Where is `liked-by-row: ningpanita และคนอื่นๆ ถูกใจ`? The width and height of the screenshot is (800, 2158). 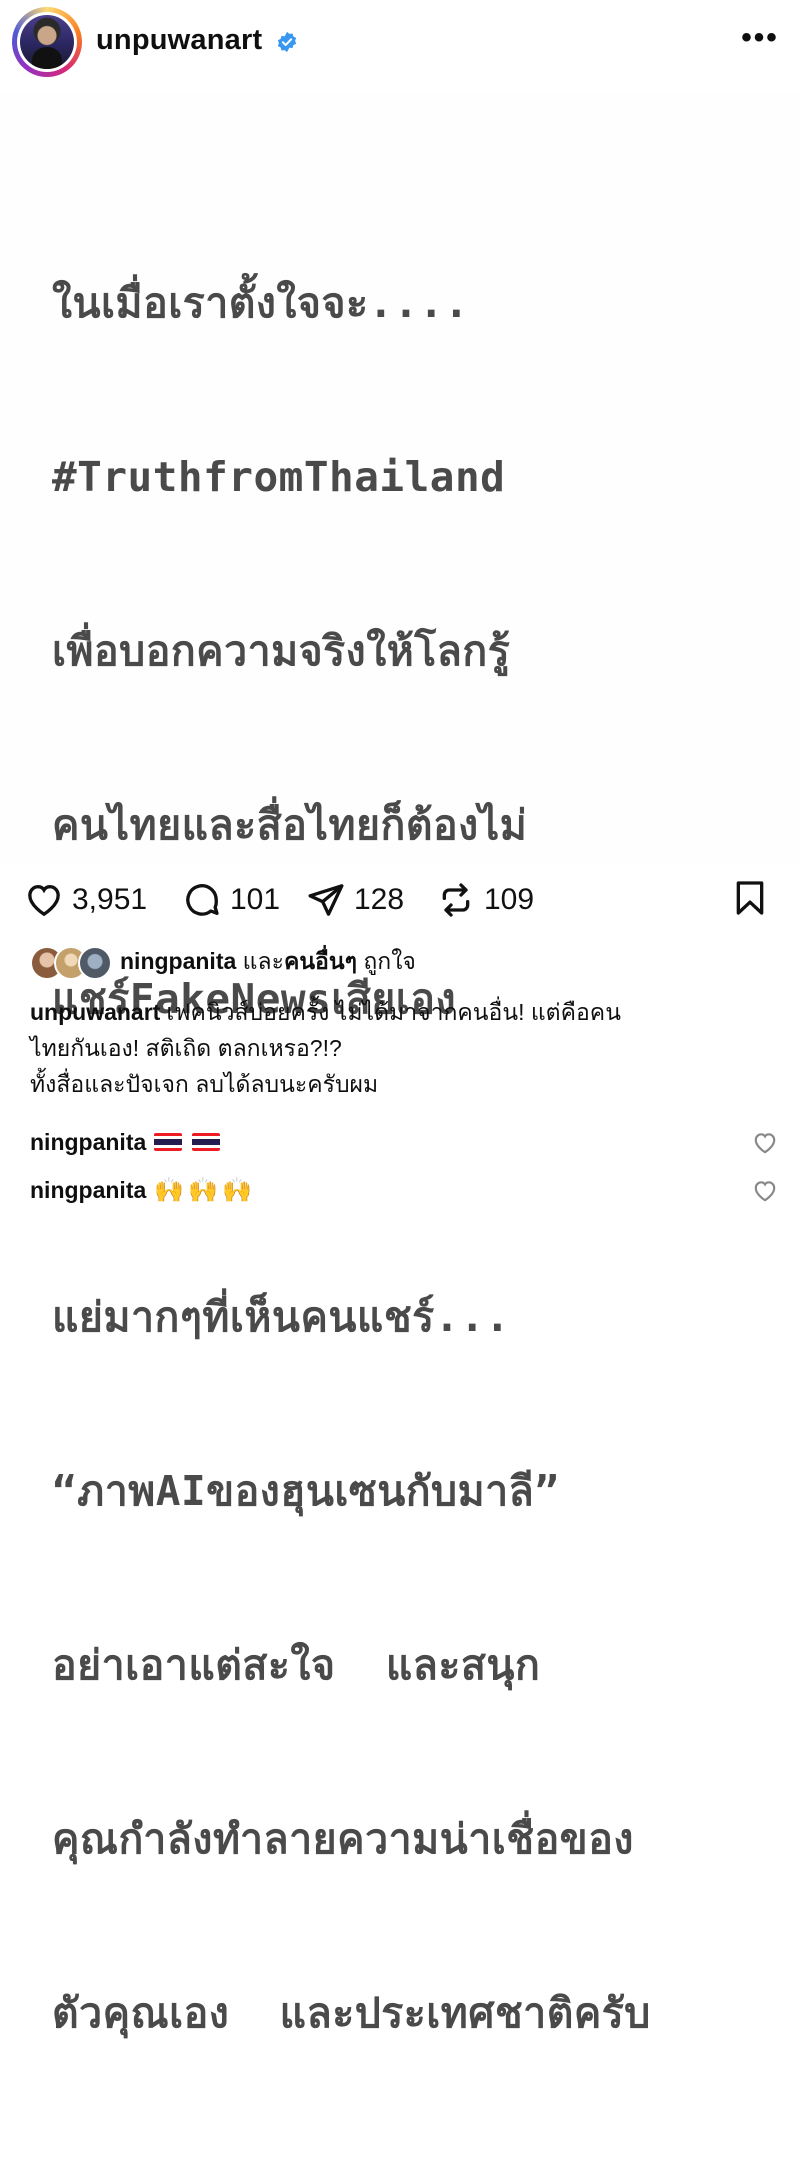 liked-by-row: ningpanita และคนอื่นๆ ถูกใจ is located at coordinates (223, 962).